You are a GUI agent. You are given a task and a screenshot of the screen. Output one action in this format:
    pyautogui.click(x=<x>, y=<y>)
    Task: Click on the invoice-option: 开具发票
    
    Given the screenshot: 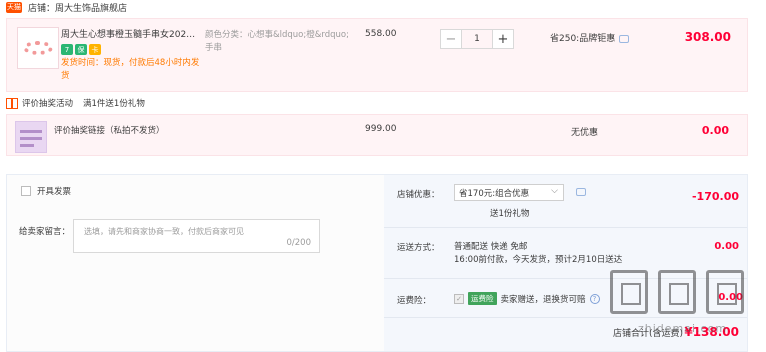 What is the action you would take?
    pyautogui.click(x=46, y=191)
    